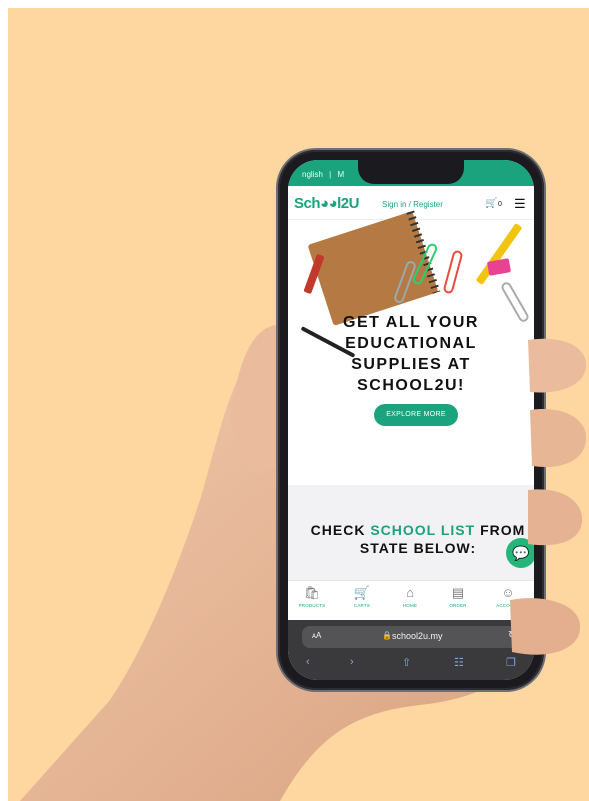  What do you see at coordinates (520, 204) in the screenshot?
I see `hamburger-icon: ☰` at bounding box center [520, 204].